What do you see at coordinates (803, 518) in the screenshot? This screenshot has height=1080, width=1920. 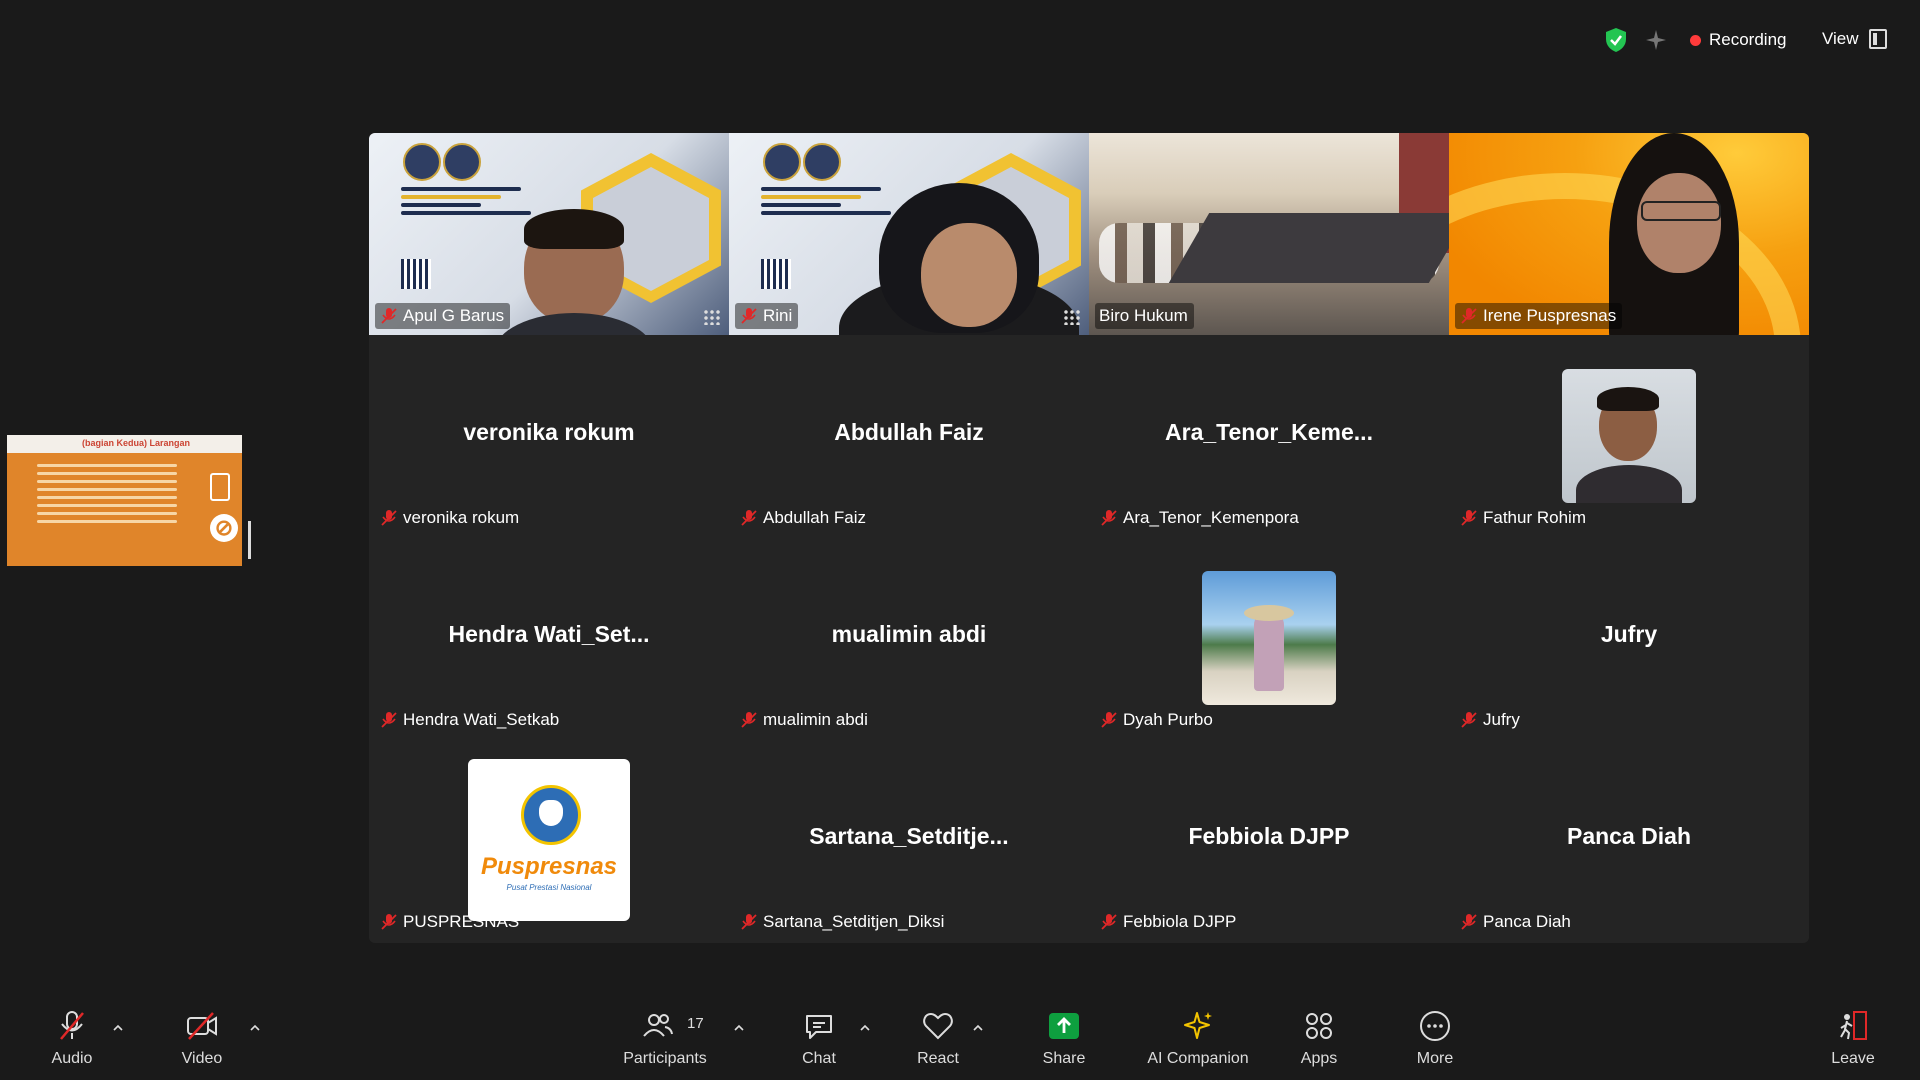 I see `participant-name-tag: Abdullah Faiz` at bounding box center [803, 518].